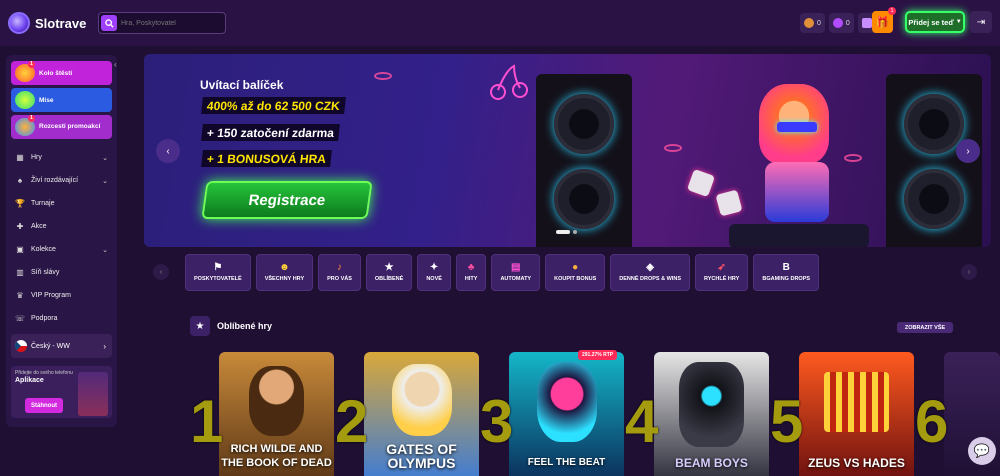  I want to click on cherry-neon-icon, so click(509, 82).